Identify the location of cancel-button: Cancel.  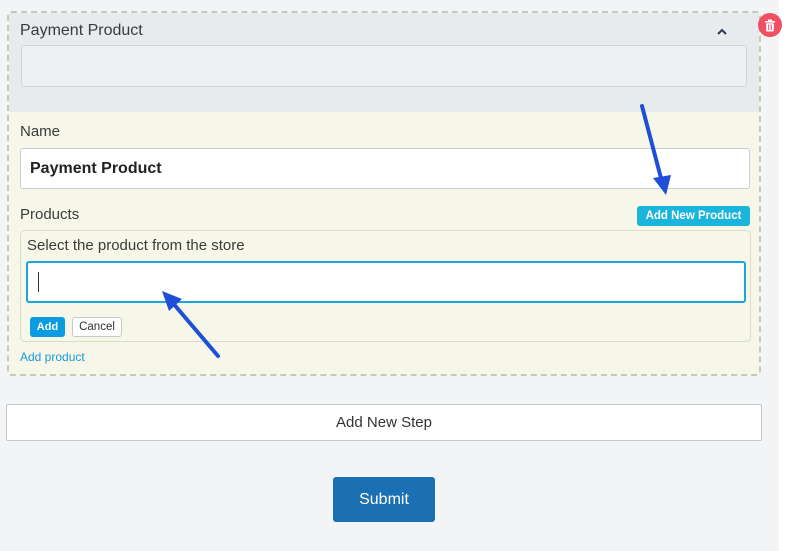
(97, 327).